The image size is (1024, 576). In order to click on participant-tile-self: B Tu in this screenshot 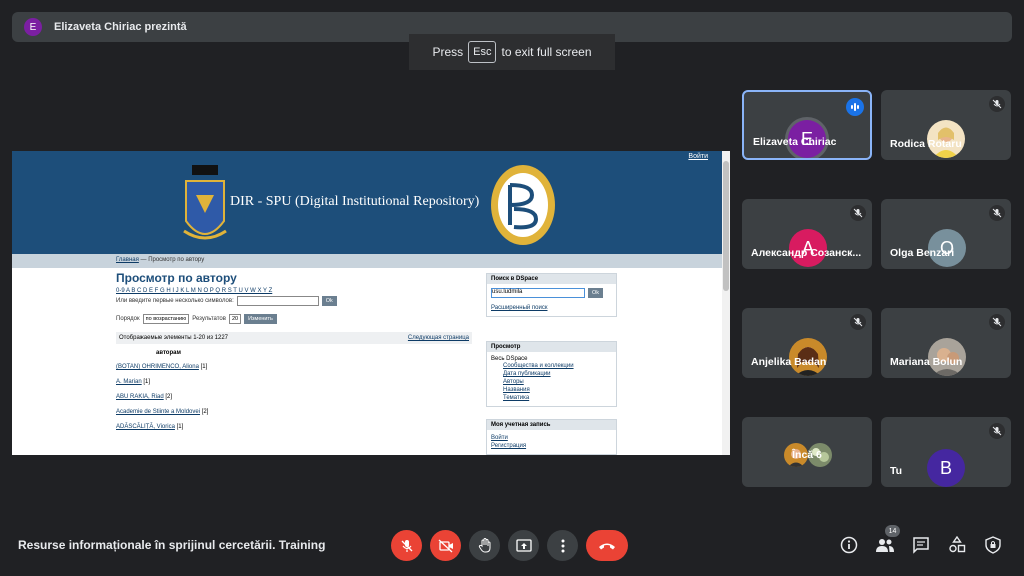, I will do `click(946, 452)`.